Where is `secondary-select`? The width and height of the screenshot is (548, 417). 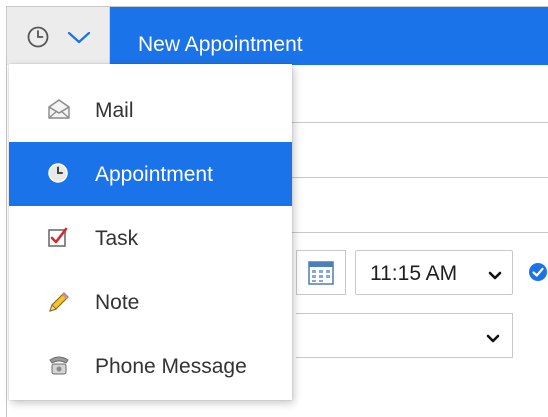
secondary-select is located at coordinates (404, 335).